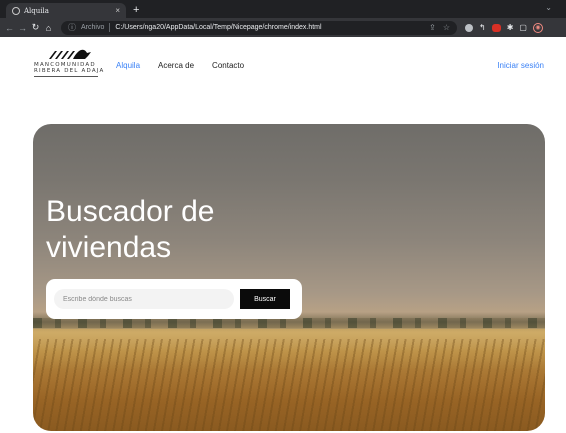  I want to click on reload-icon: ↻, so click(35, 27).